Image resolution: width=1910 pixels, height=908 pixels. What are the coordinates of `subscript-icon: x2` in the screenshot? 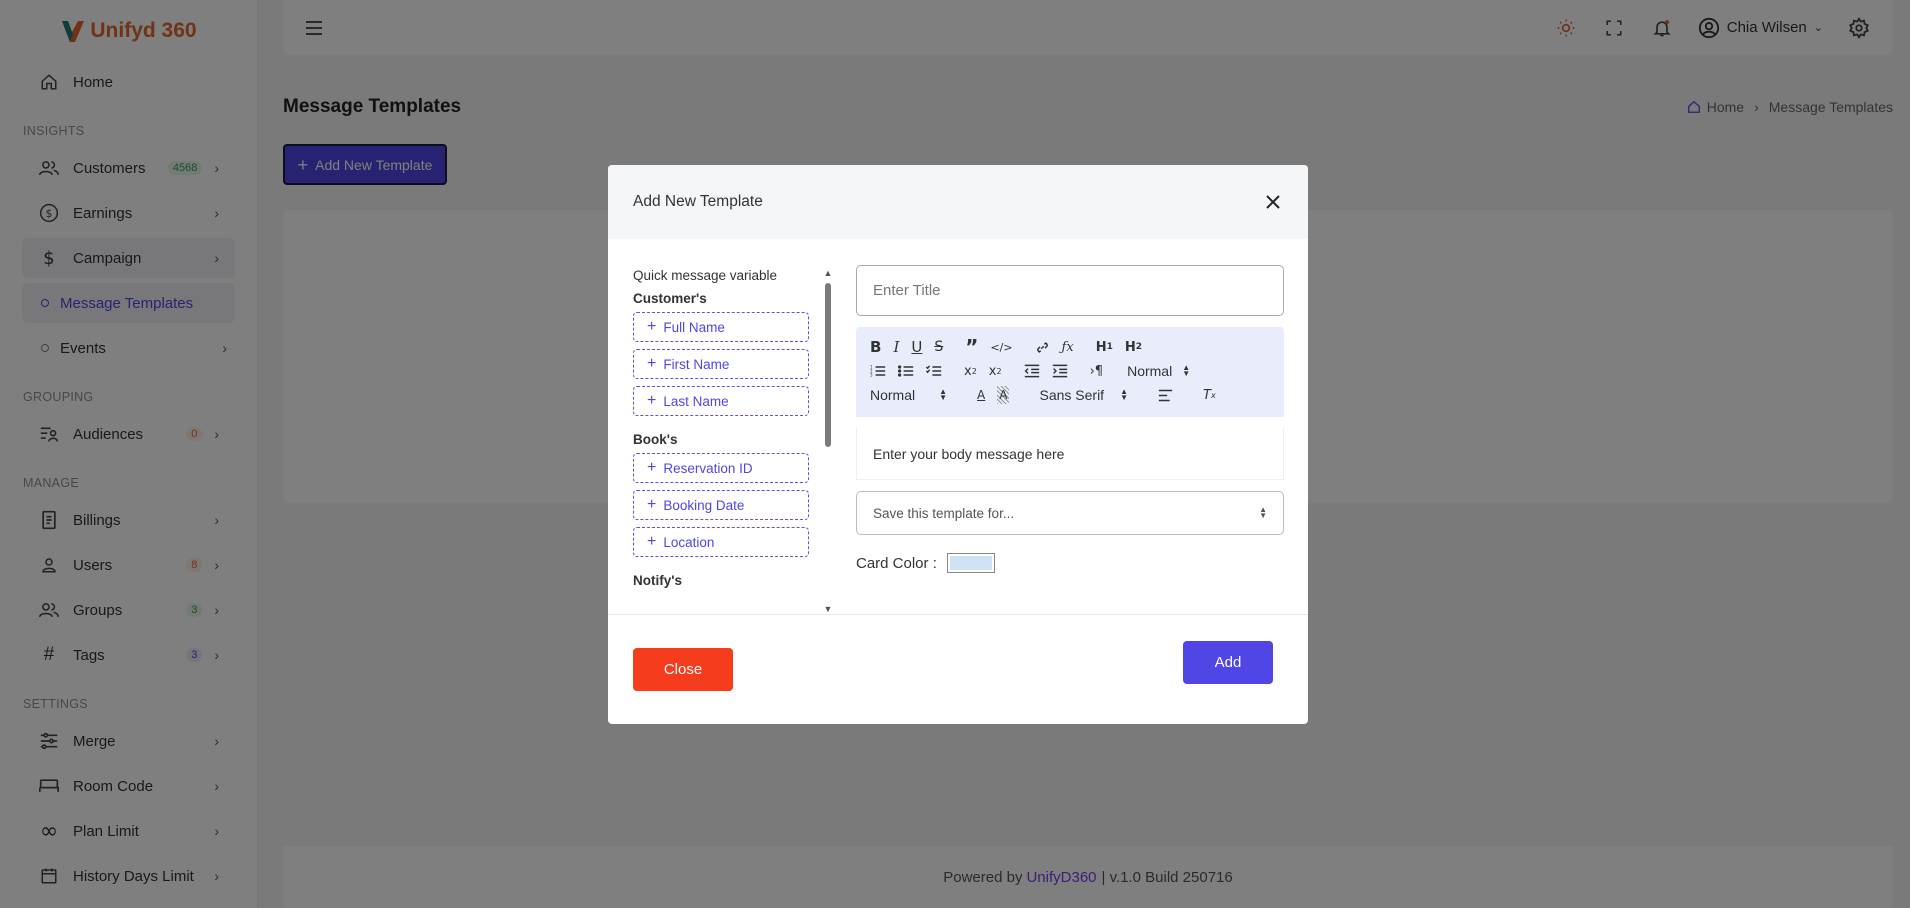 It's located at (970, 371).